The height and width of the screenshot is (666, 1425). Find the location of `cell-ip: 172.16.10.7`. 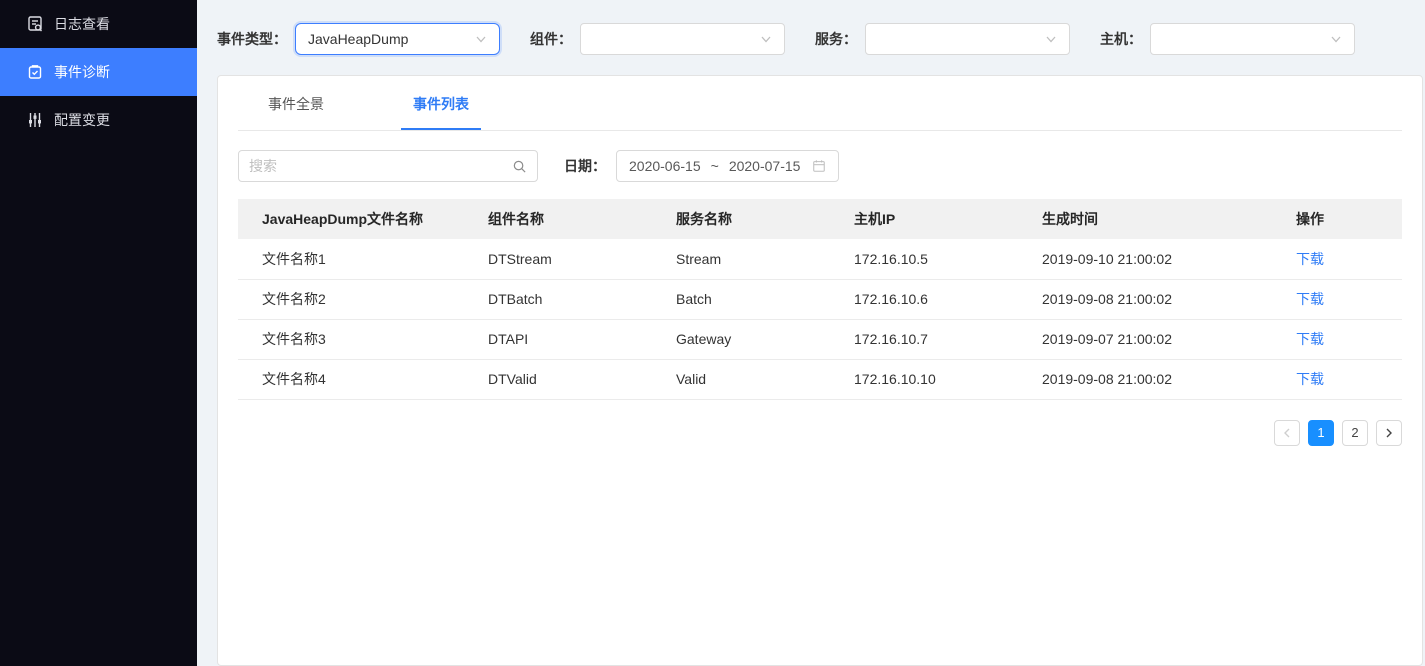

cell-ip: 172.16.10.7 is located at coordinates (948, 339).